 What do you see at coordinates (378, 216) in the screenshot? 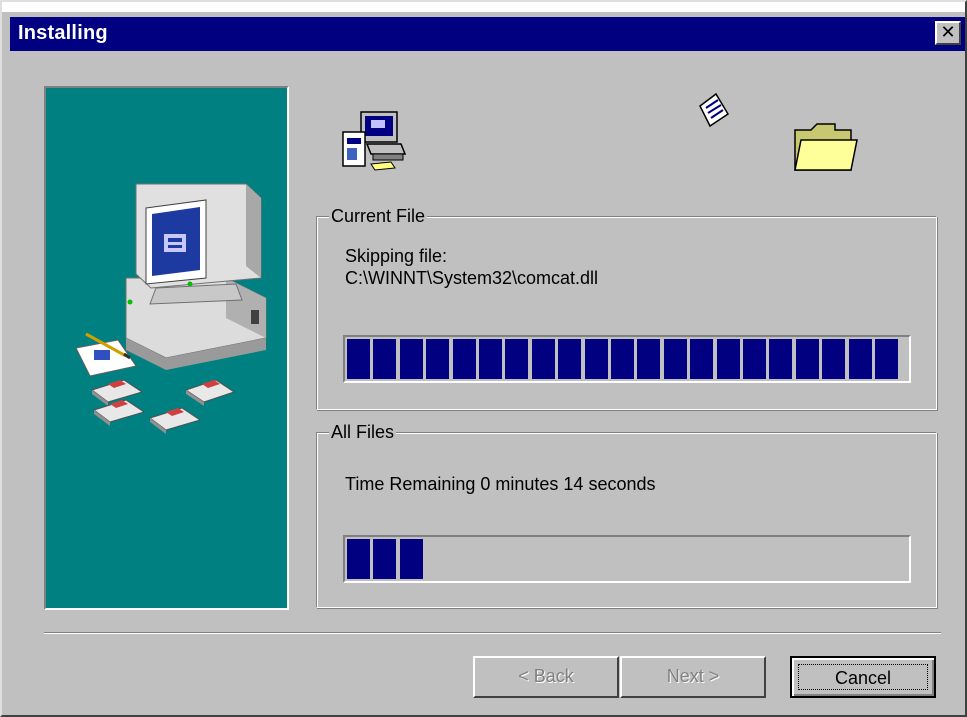
I see `current-file-group-label: Current File` at bounding box center [378, 216].